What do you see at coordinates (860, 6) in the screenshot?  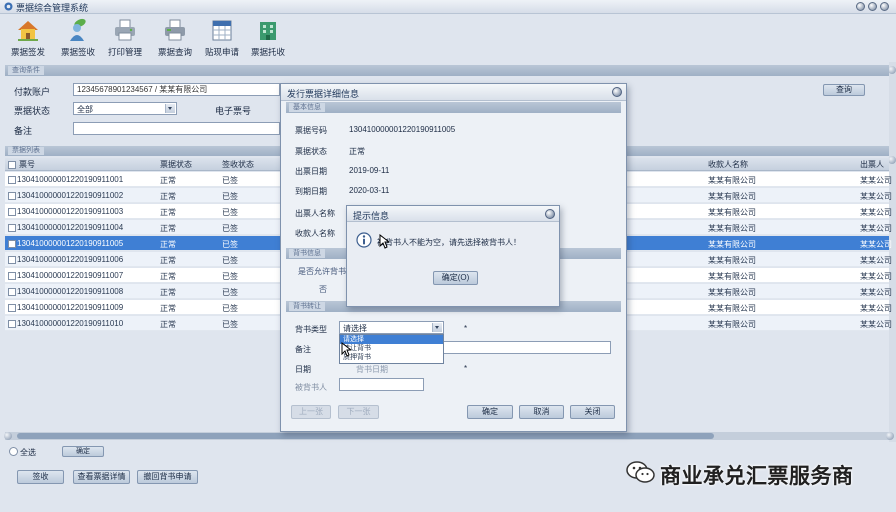 I see `help-icon` at bounding box center [860, 6].